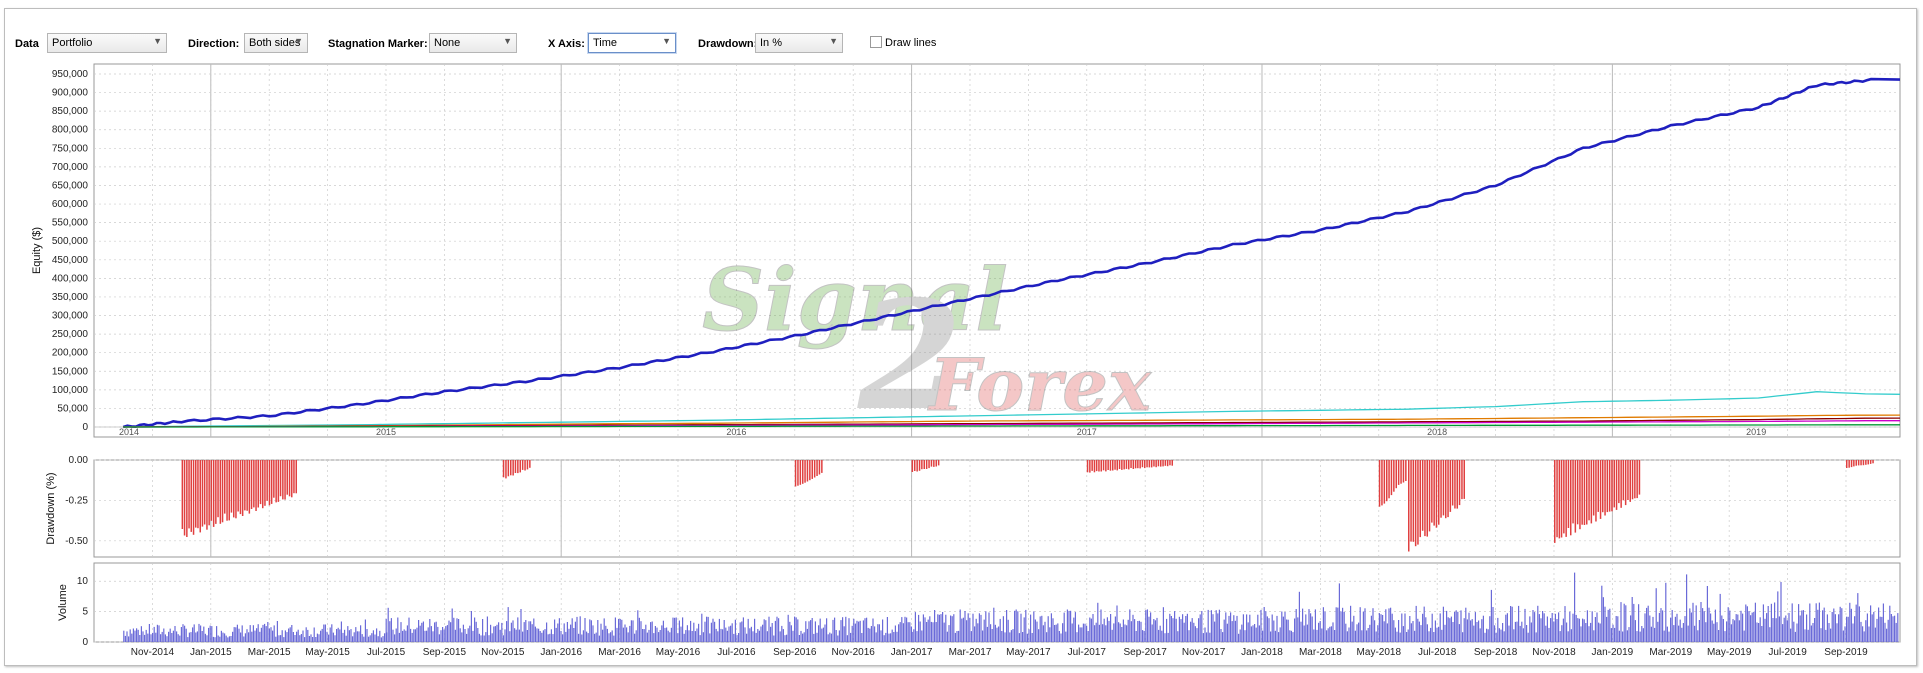  Describe the element at coordinates (1437, 432) in the screenshot. I see `year-label: 2018` at that location.